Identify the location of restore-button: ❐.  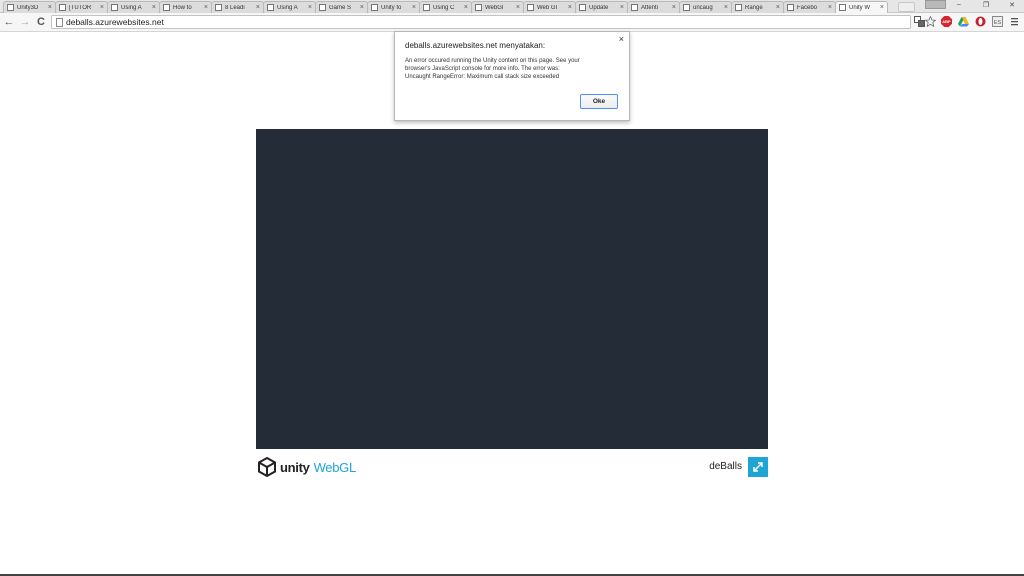
(986, 5).